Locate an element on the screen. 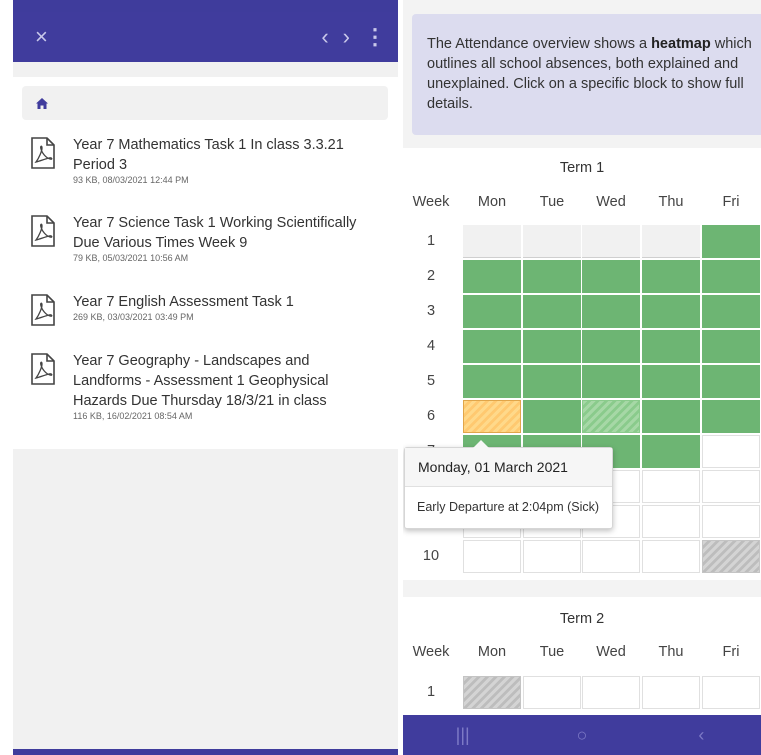 The image size is (761, 755). day-header: Tue is located at coordinates (552, 652).